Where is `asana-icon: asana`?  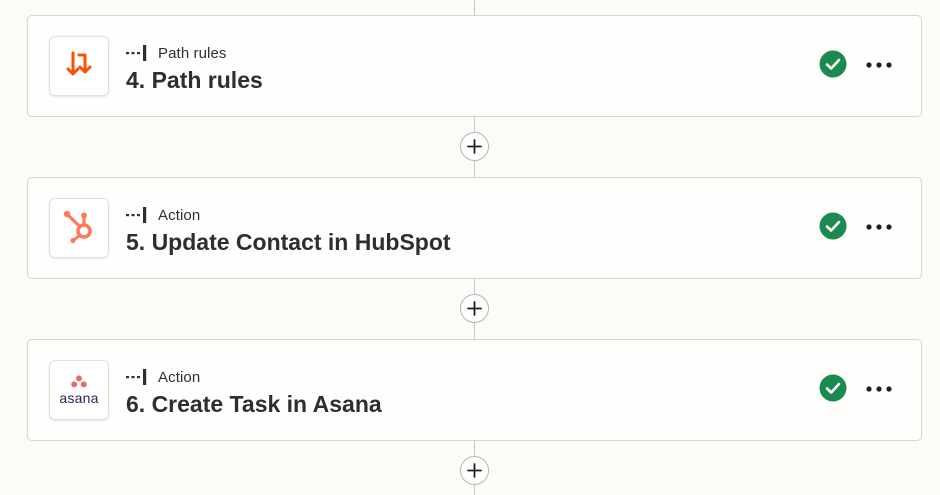
asana-icon: asana is located at coordinates (79, 390).